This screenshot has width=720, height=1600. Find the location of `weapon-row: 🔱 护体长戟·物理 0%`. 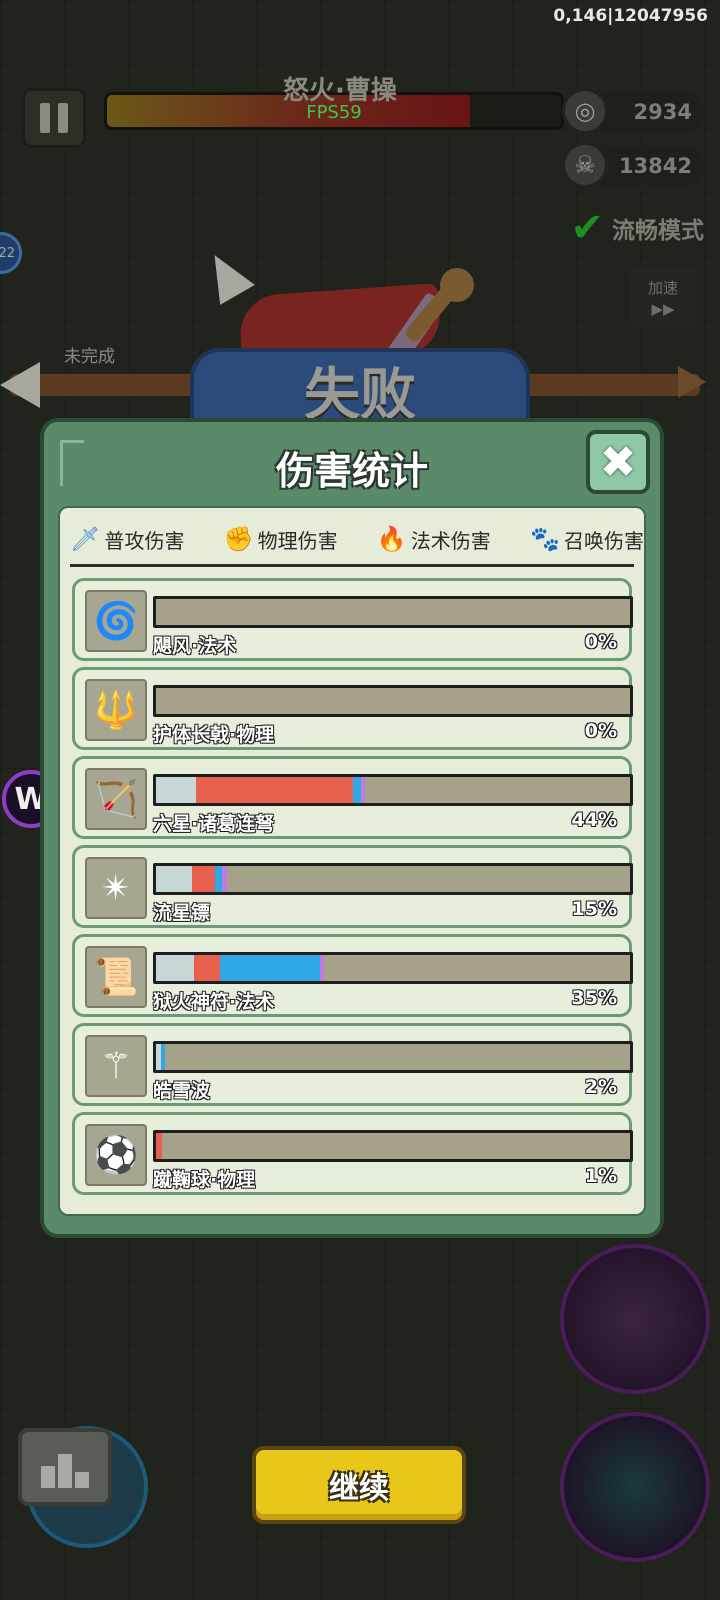

weapon-row: 🔱 护体长戟·物理 0% is located at coordinates (352, 708).